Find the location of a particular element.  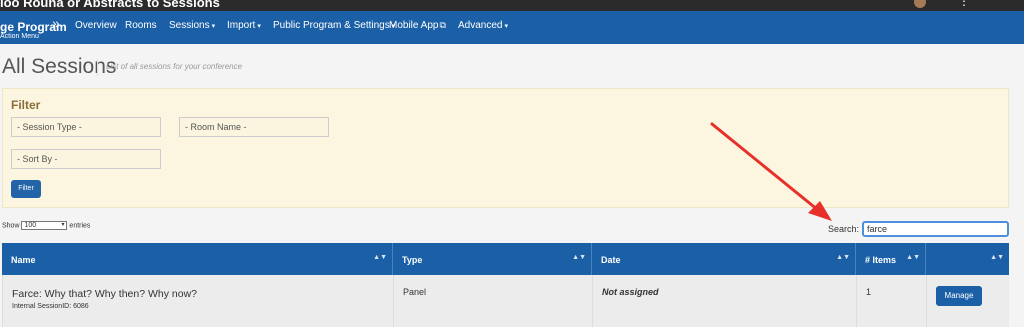

col-name: Name ▲▼ is located at coordinates (197, 259).